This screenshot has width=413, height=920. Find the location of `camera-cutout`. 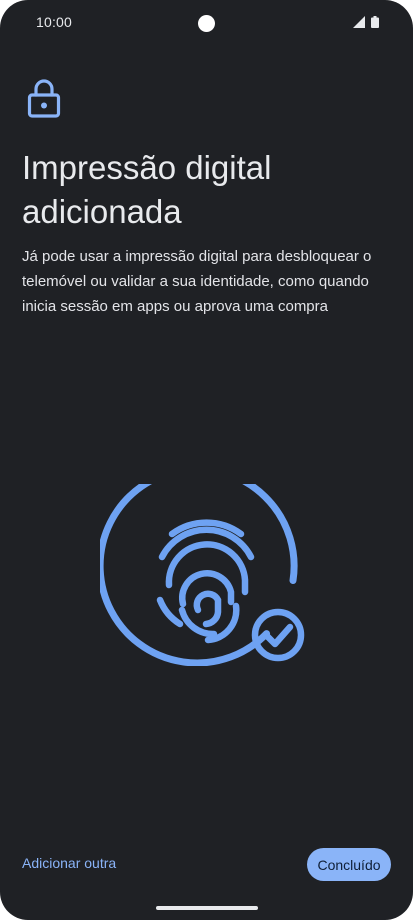

camera-cutout is located at coordinates (206, 23).